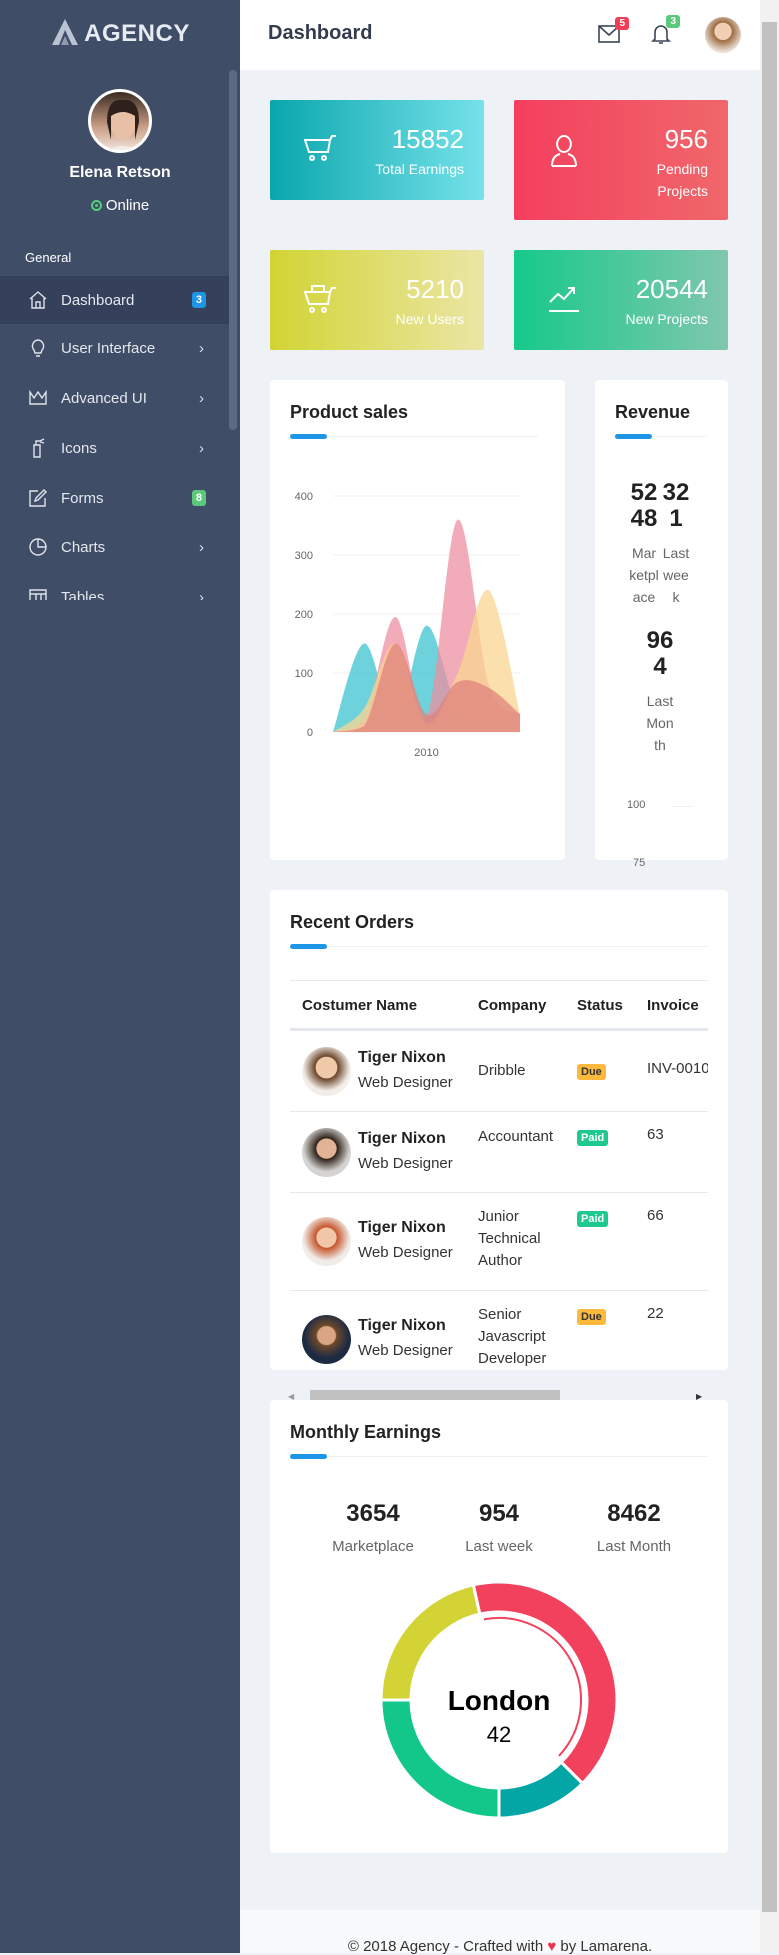 The height and width of the screenshot is (1955, 779). I want to click on user-status: Online, so click(120, 205).